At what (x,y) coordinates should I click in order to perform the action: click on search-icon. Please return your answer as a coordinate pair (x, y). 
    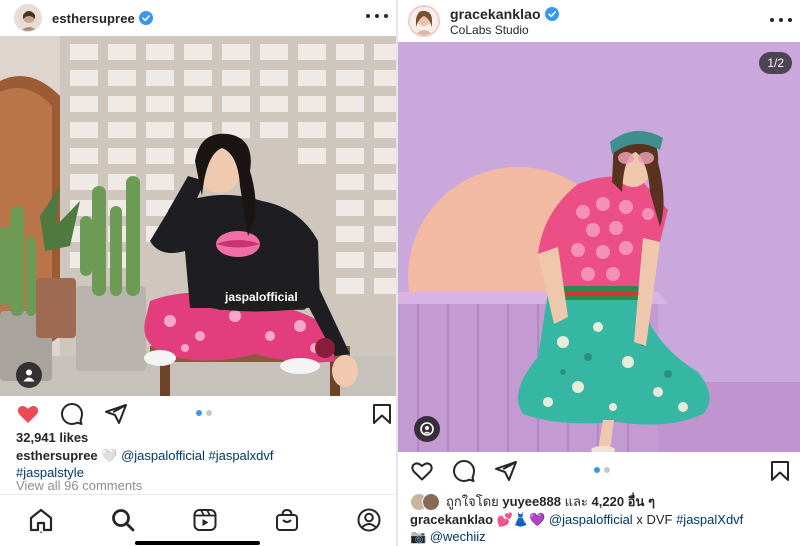
    Looking at the image, I should click on (123, 520).